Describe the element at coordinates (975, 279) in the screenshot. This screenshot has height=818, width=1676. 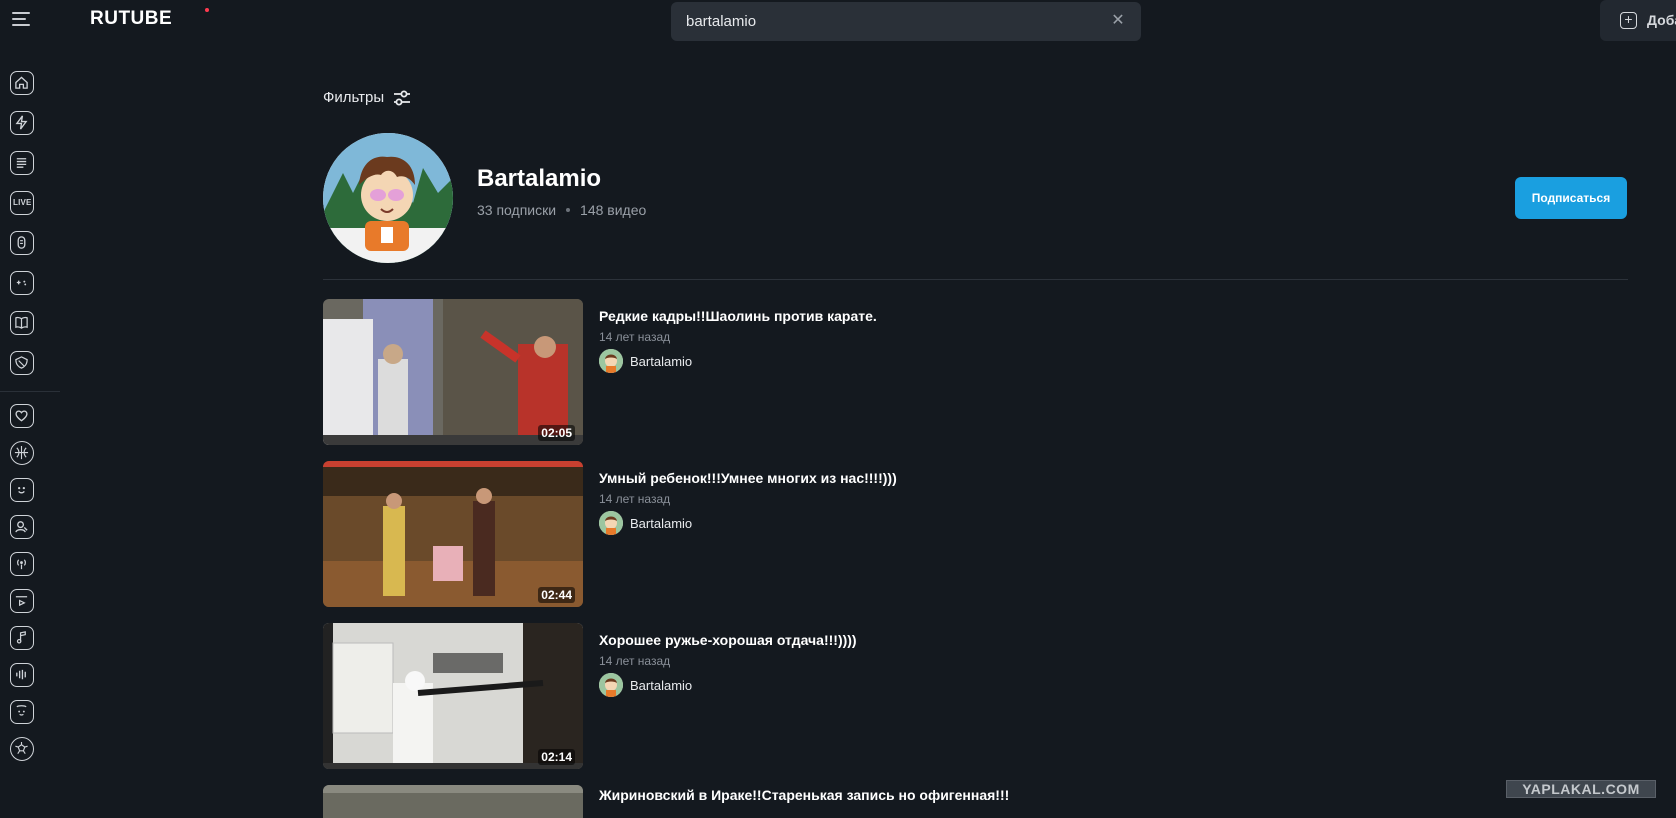
I see `section-divider` at that location.